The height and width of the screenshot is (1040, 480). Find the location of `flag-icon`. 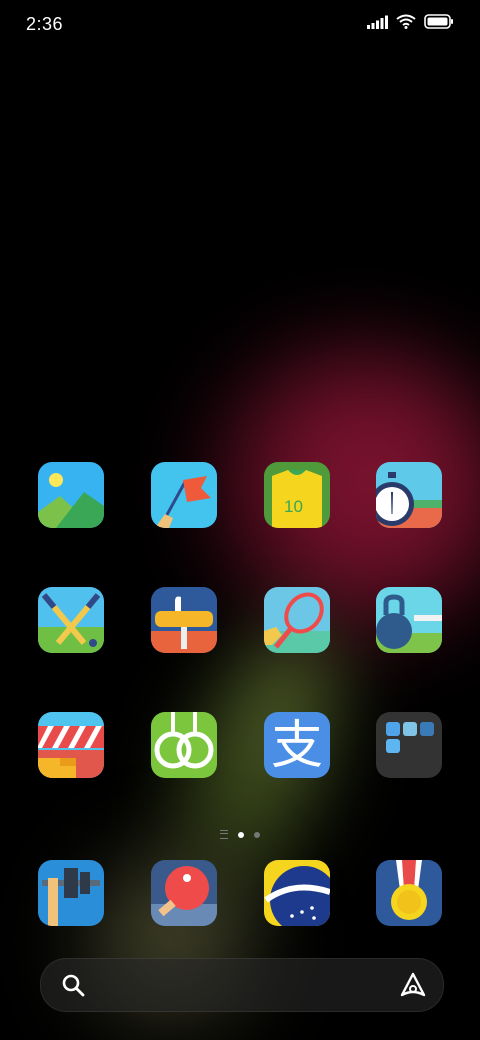

flag-icon is located at coordinates (184, 495).